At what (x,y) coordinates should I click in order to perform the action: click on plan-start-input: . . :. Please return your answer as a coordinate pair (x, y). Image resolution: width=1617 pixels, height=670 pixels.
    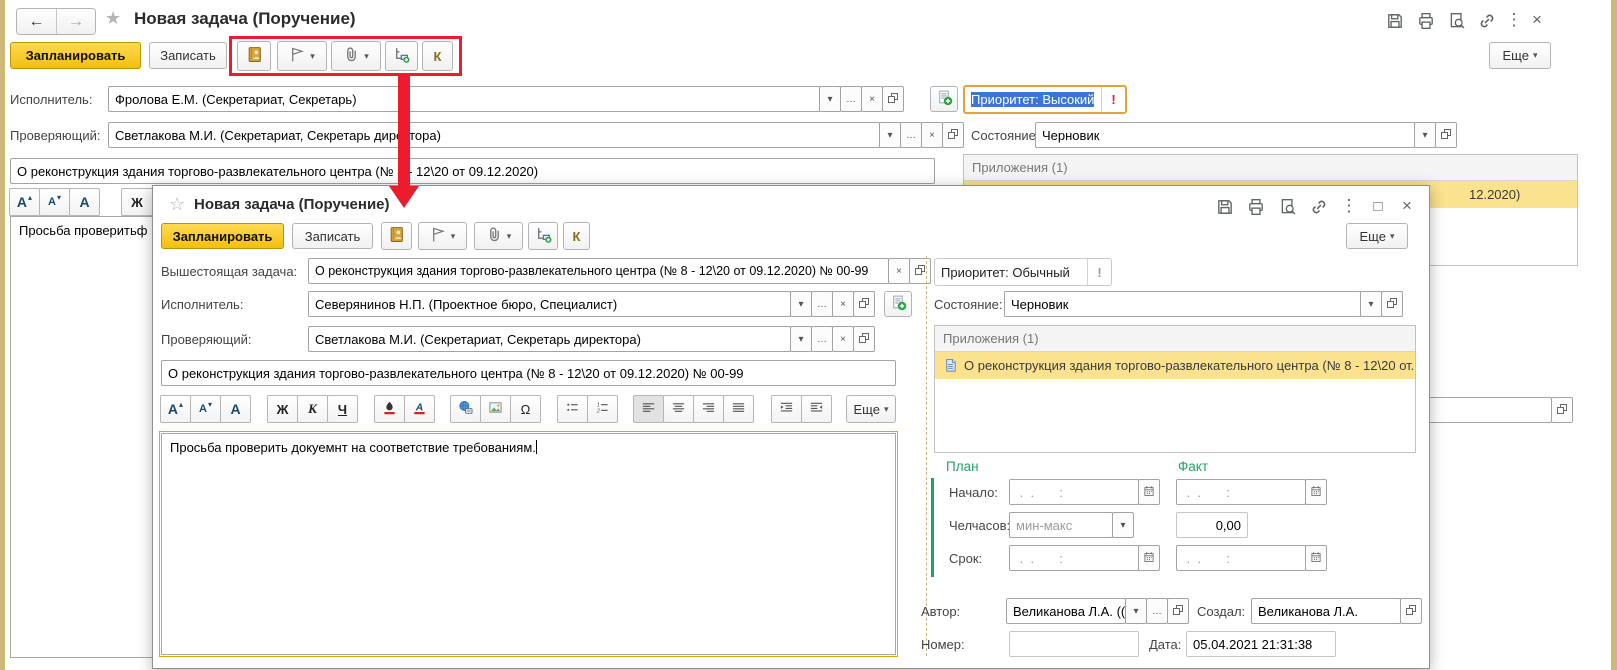
    Looking at the image, I should click on (1074, 492).